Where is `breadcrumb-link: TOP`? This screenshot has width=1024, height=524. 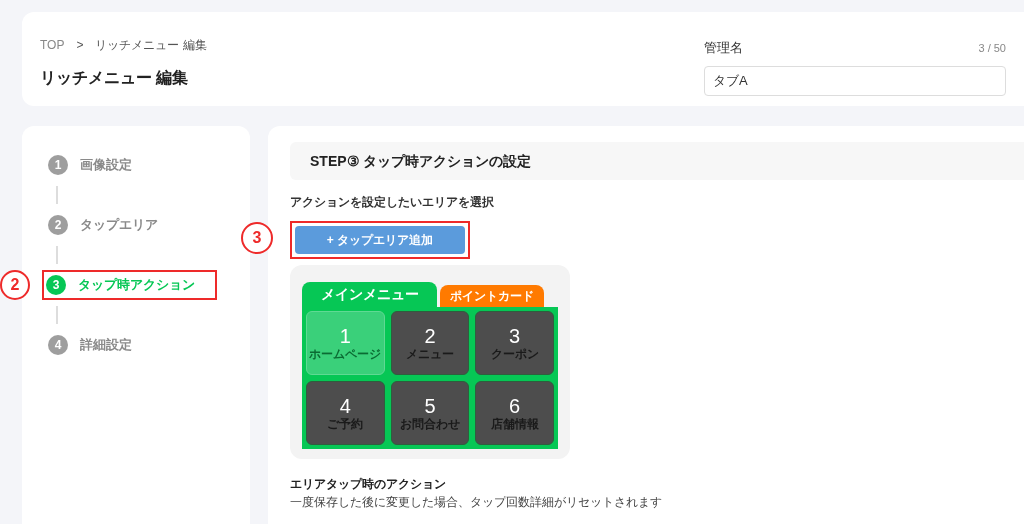
breadcrumb-link: TOP is located at coordinates (52, 45).